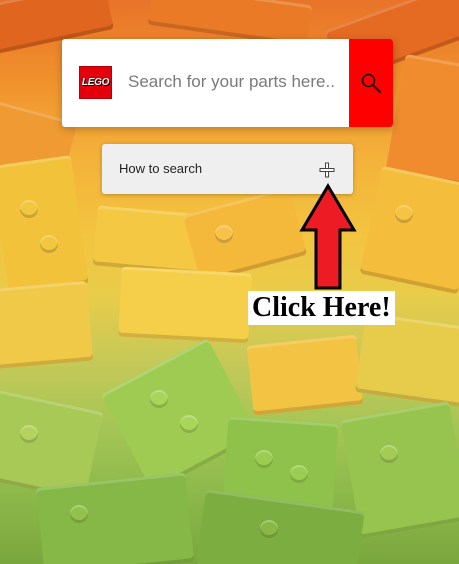  I want to click on search-button, so click(371, 83).